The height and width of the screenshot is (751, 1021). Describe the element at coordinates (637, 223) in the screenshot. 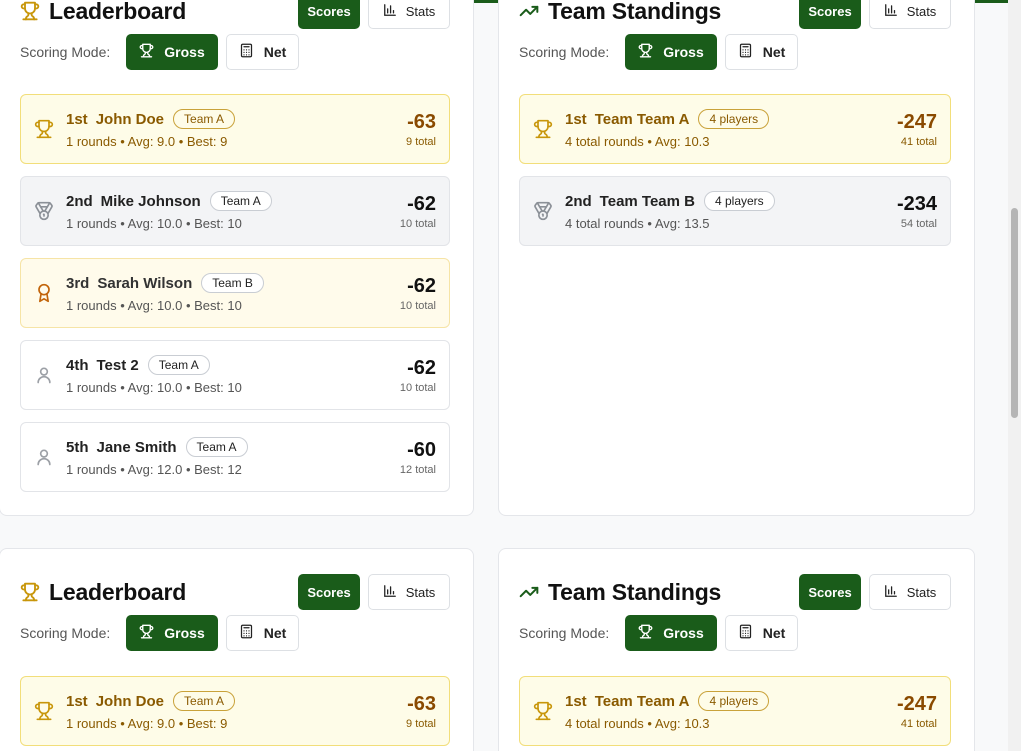

I see `row-stats: 4 total rounds • Avg: 13.5` at that location.